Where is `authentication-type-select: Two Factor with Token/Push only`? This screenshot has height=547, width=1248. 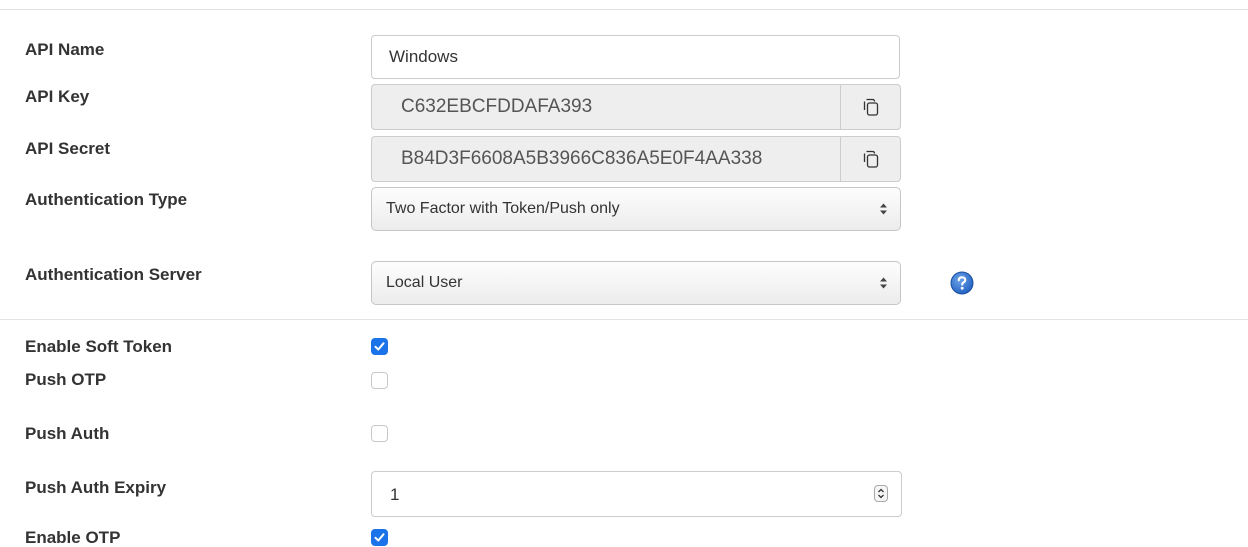
authentication-type-select: Two Factor with Token/Push only is located at coordinates (636, 209).